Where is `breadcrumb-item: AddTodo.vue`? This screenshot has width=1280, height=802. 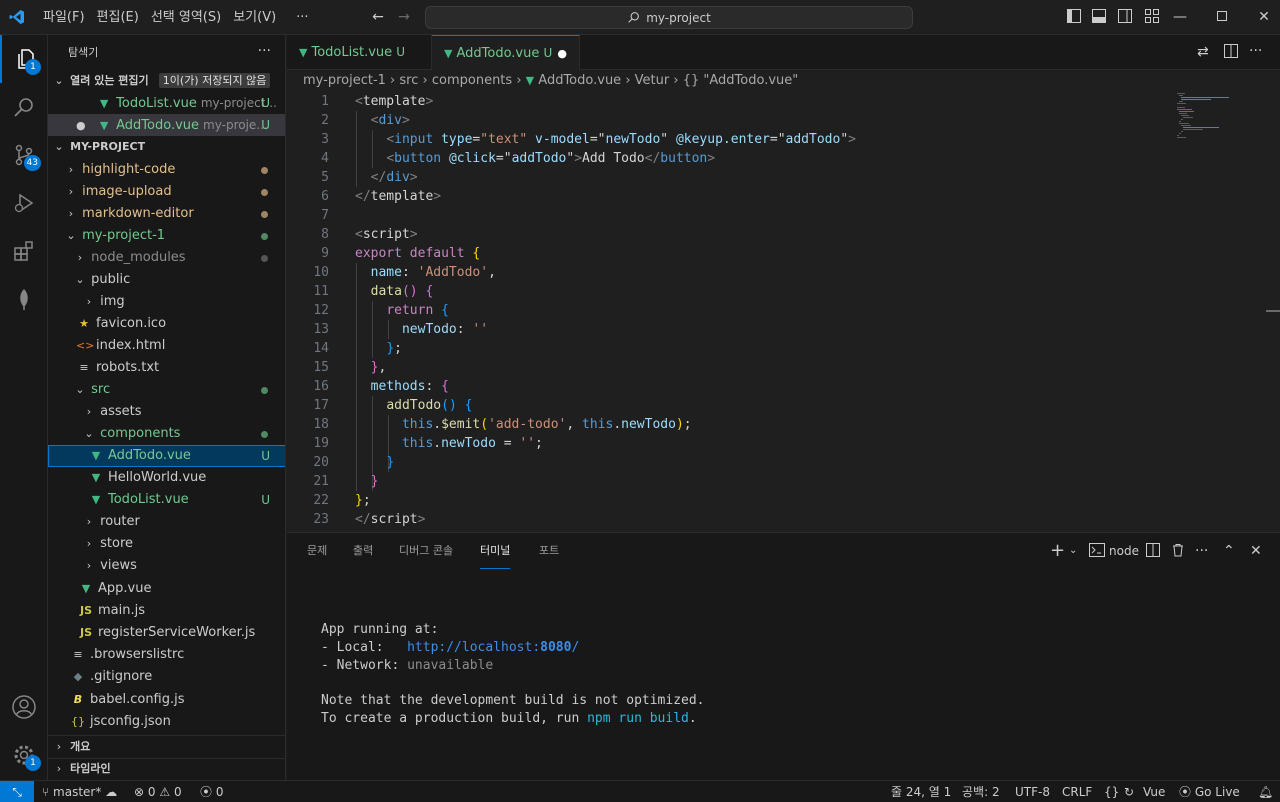 breadcrumb-item: AddTodo.vue is located at coordinates (579, 80).